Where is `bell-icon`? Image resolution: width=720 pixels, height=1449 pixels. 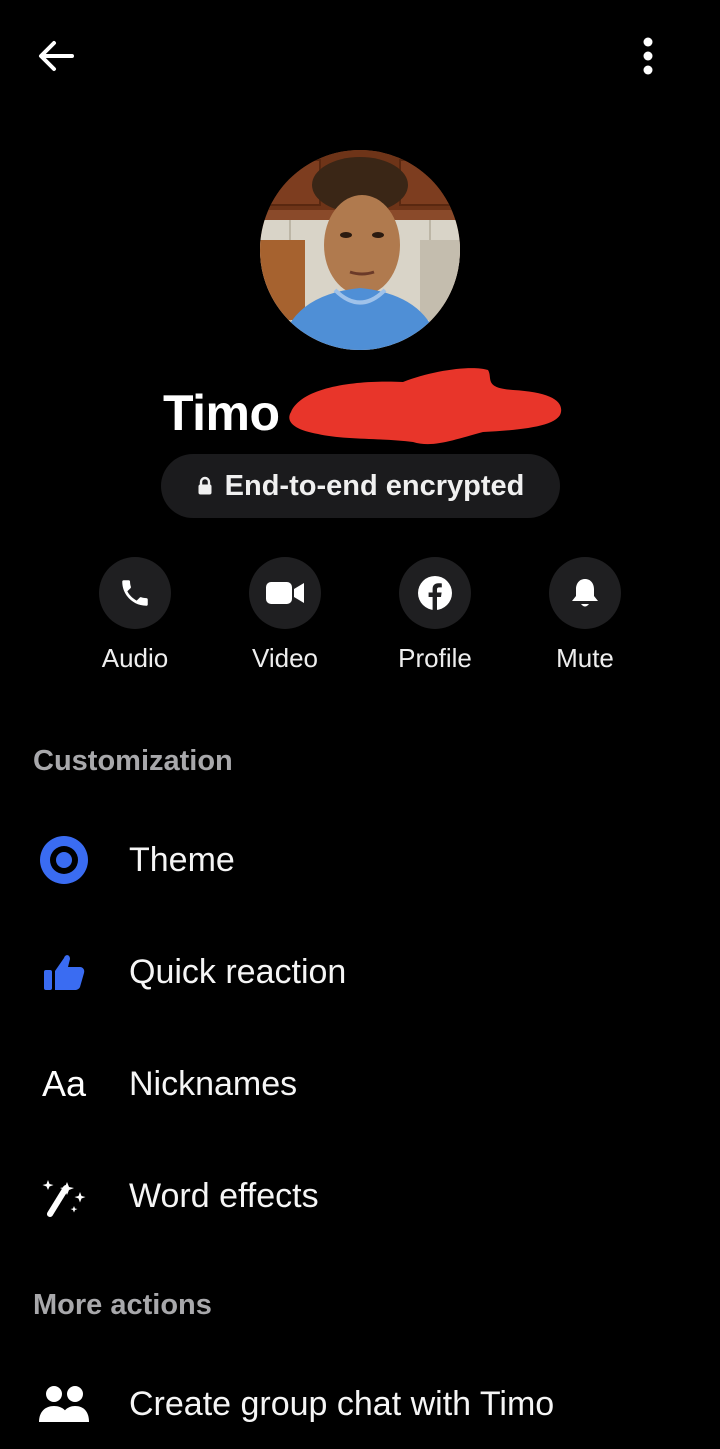
bell-icon is located at coordinates (585, 593).